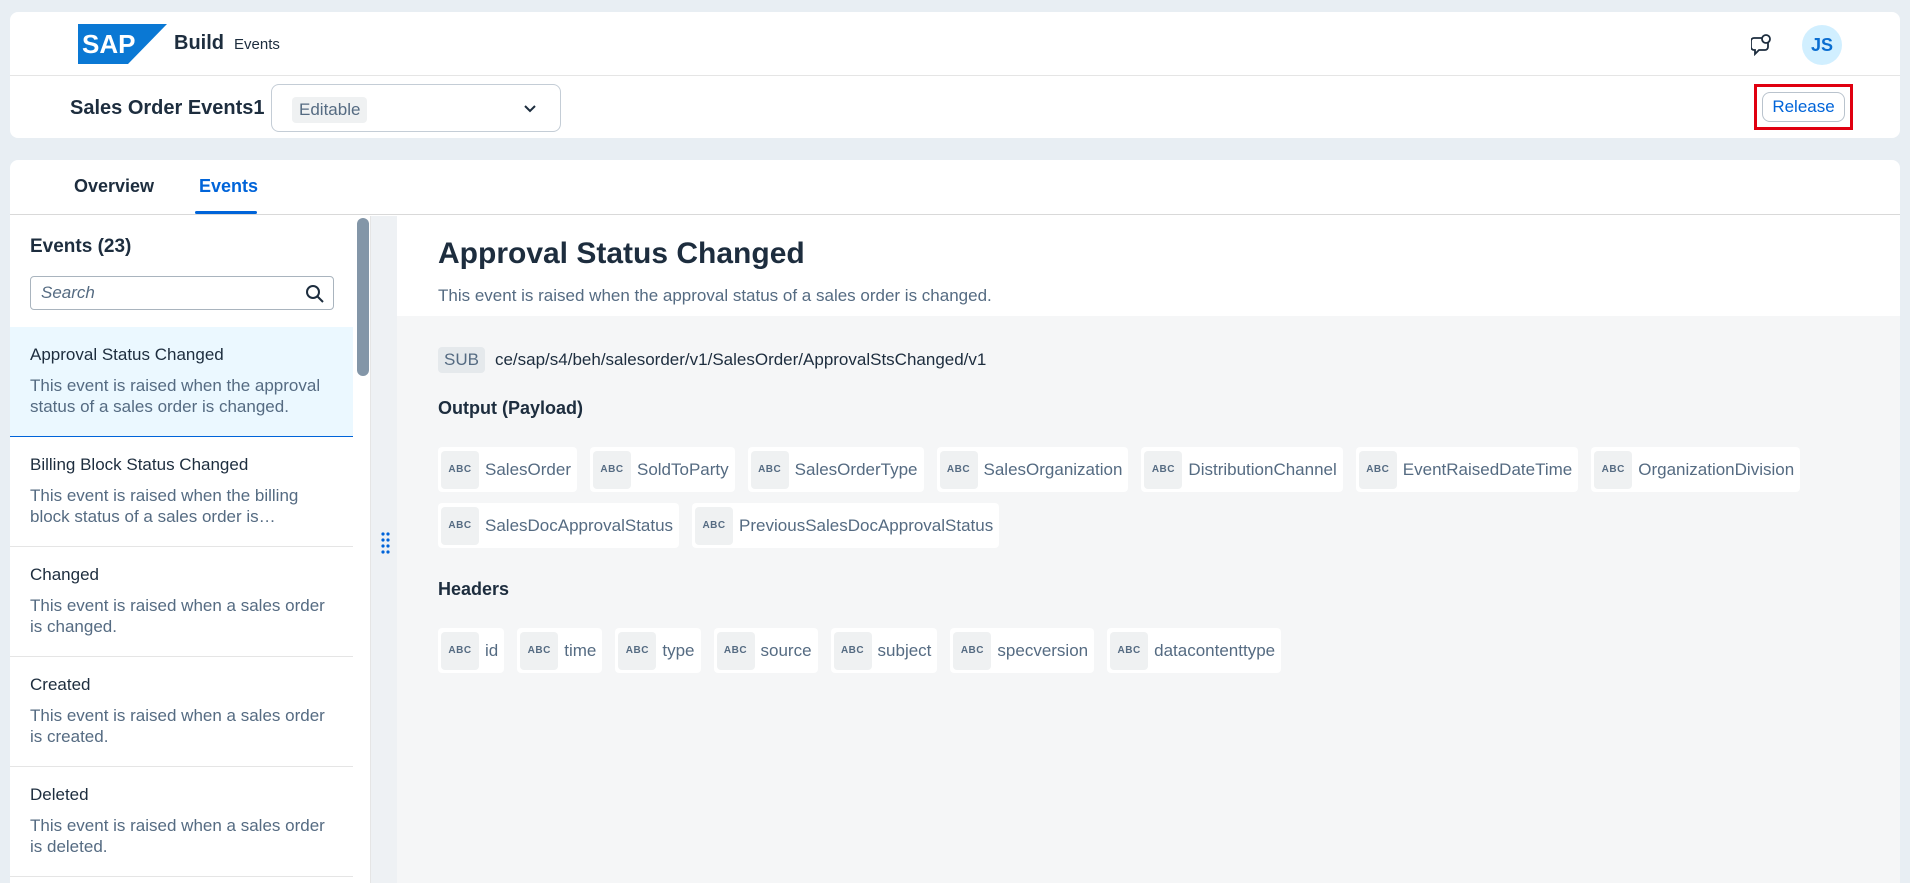 Image resolution: width=1910 pixels, height=883 pixels. I want to click on field-name: SalesDocApprovalStatus, so click(579, 525).